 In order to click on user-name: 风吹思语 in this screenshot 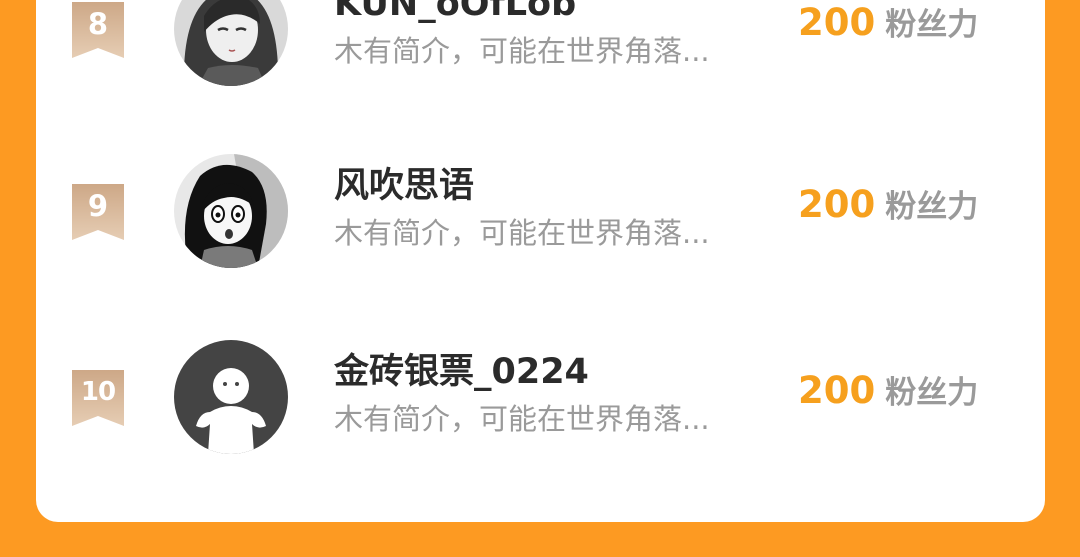, I will do `click(404, 186)`.